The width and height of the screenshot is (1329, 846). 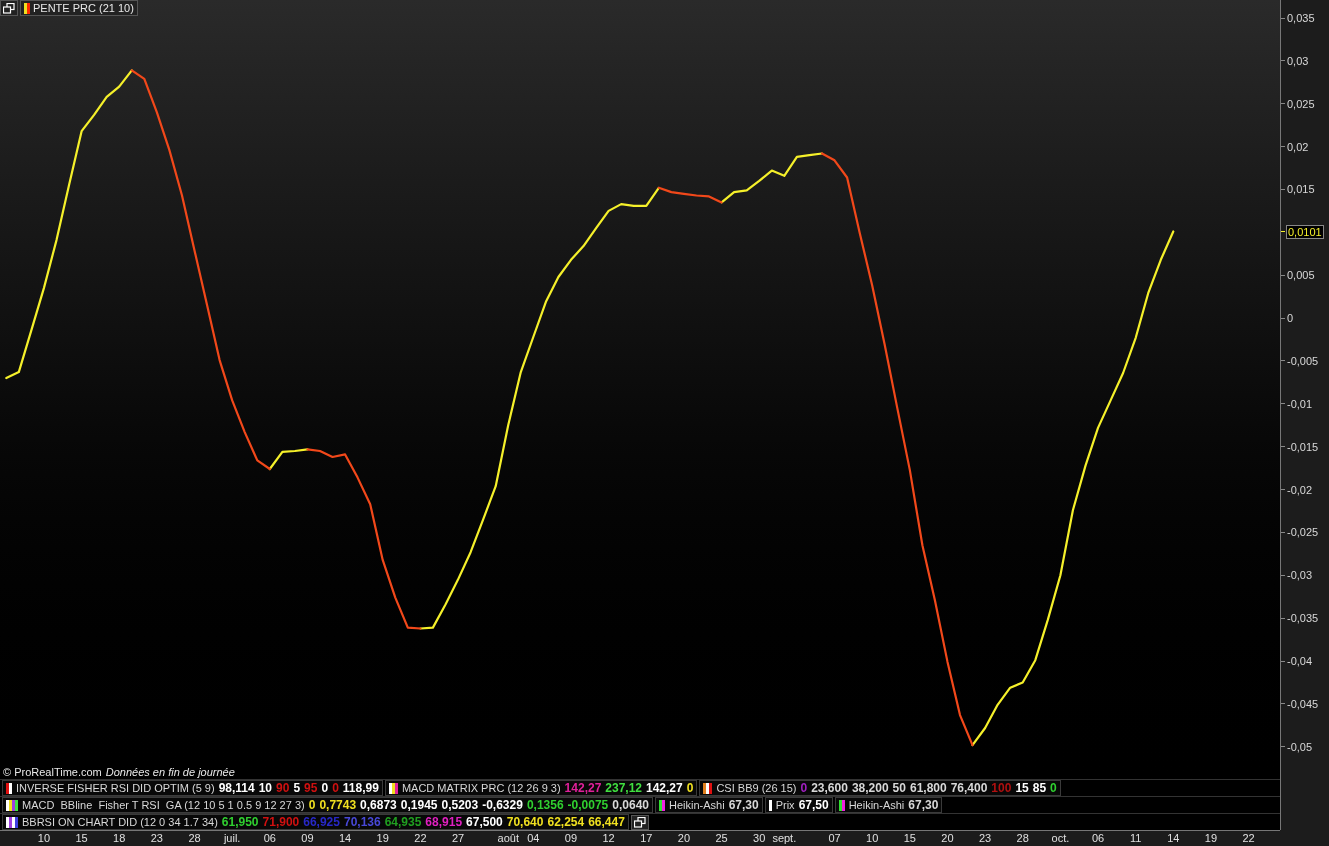 What do you see at coordinates (588, 805) in the screenshot?
I see `indicator-value: -0,0075` at bounding box center [588, 805].